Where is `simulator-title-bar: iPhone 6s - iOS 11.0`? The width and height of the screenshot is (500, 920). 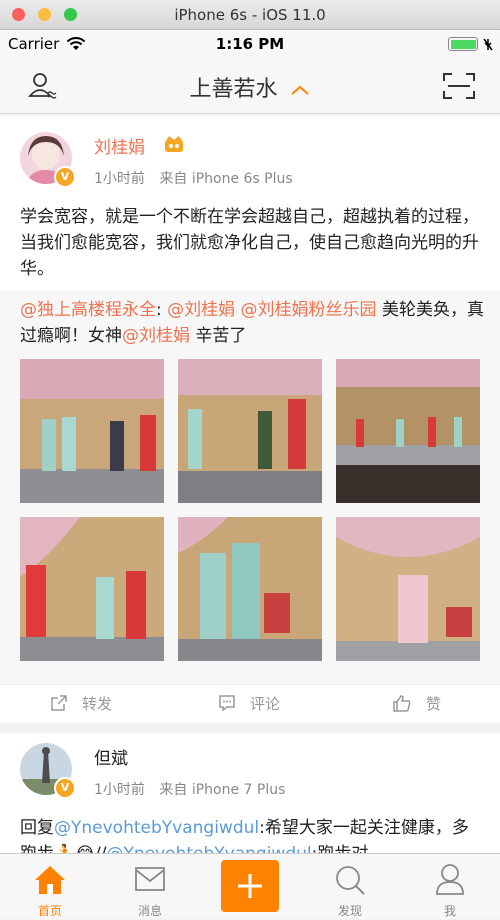
simulator-title-bar: iPhone 6s - iOS 11.0 is located at coordinates (250, 15).